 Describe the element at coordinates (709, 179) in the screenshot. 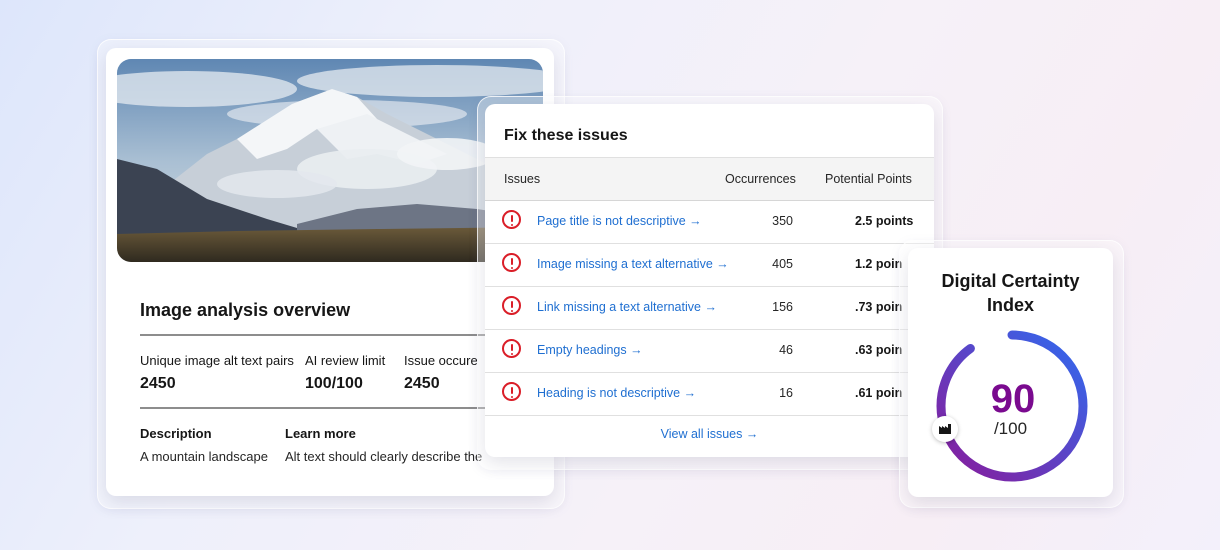

I see `table-header: Issues Occurrences Potential Points` at that location.